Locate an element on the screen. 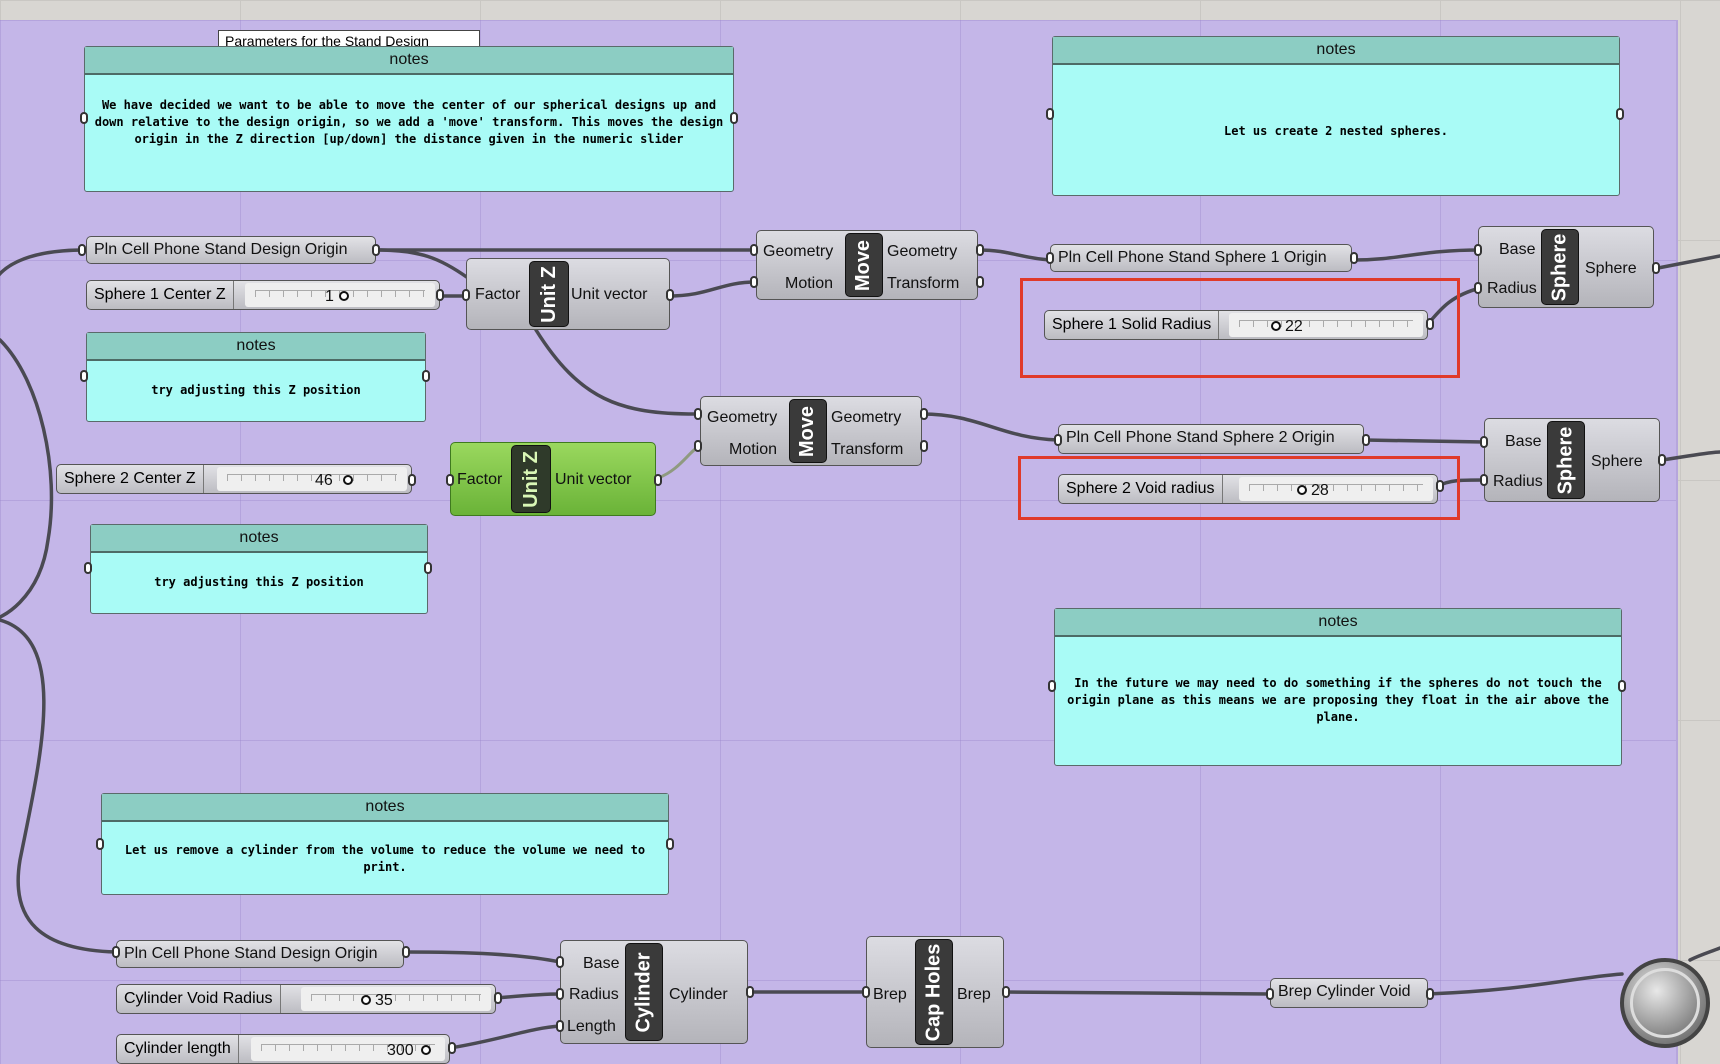  output-brep: Brep is located at coordinates (974, 995).